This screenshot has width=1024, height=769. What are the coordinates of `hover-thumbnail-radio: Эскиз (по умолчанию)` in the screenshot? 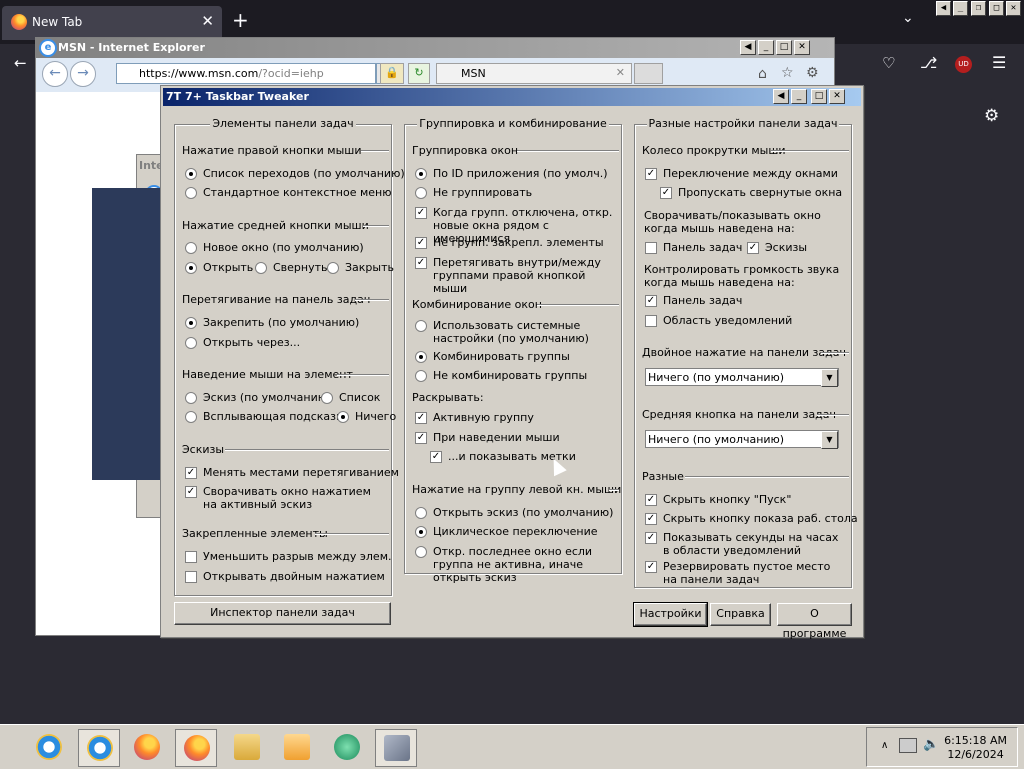 It's located at (258, 397).